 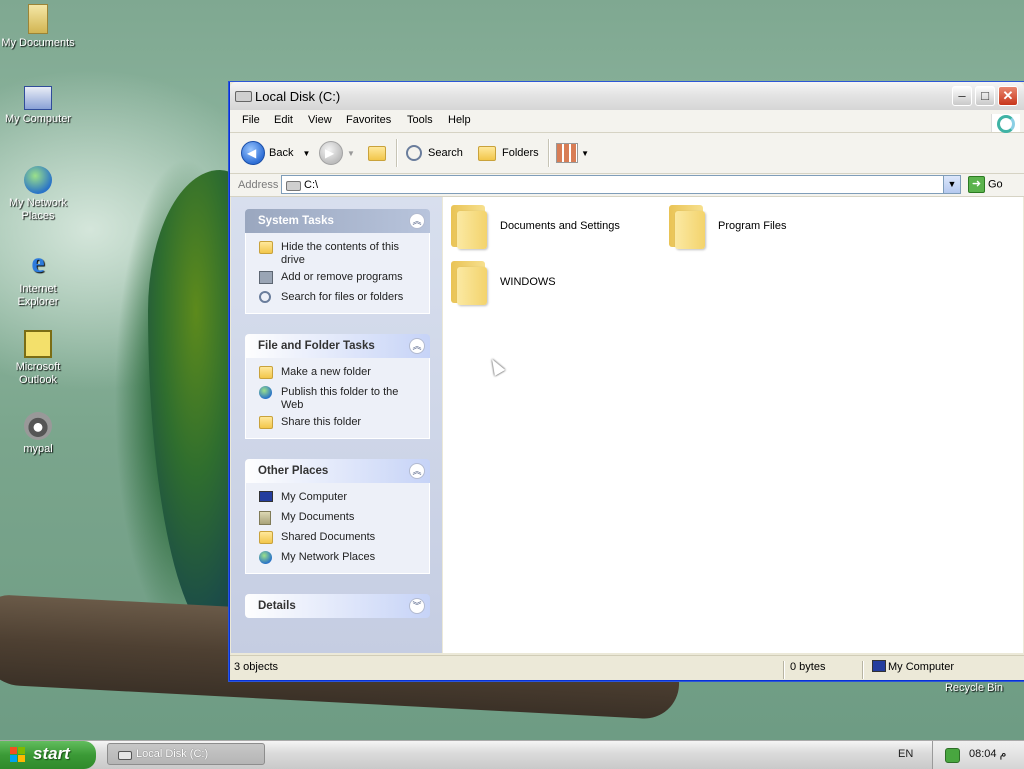 I want to click on drive-icon, so click(x=125, y=755).